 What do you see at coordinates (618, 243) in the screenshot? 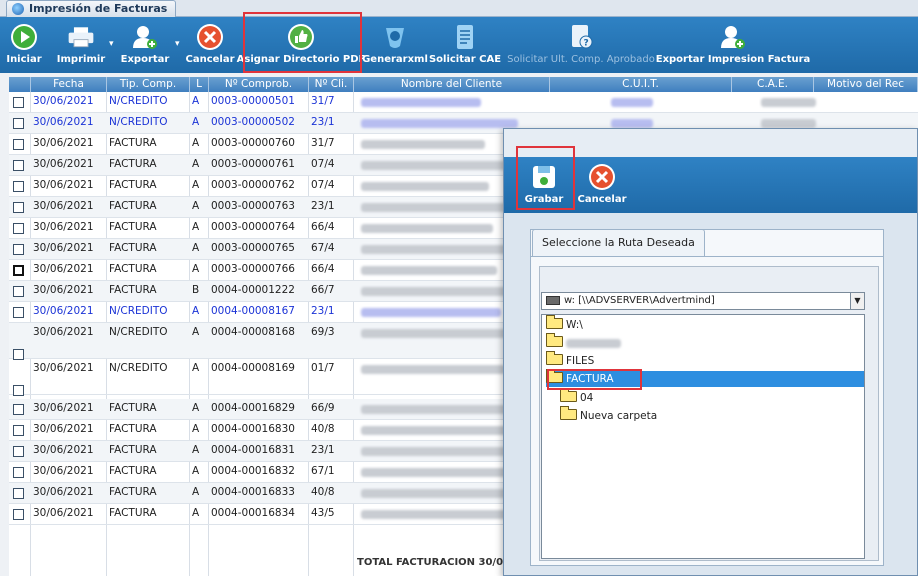
I see `tab-route: Seleccione la Ruta Deseada` at bounding box center [618, 243].